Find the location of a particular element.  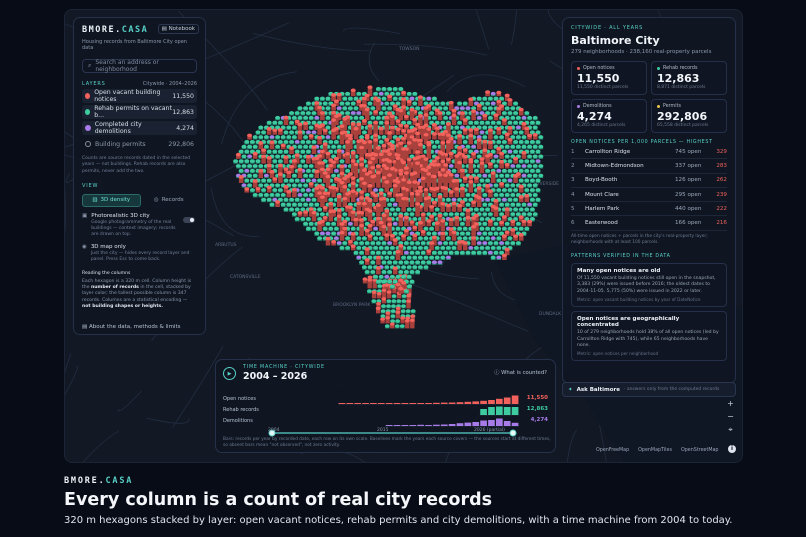

footer-logo: BMORE.CASA is located at coordinates (99, 481).